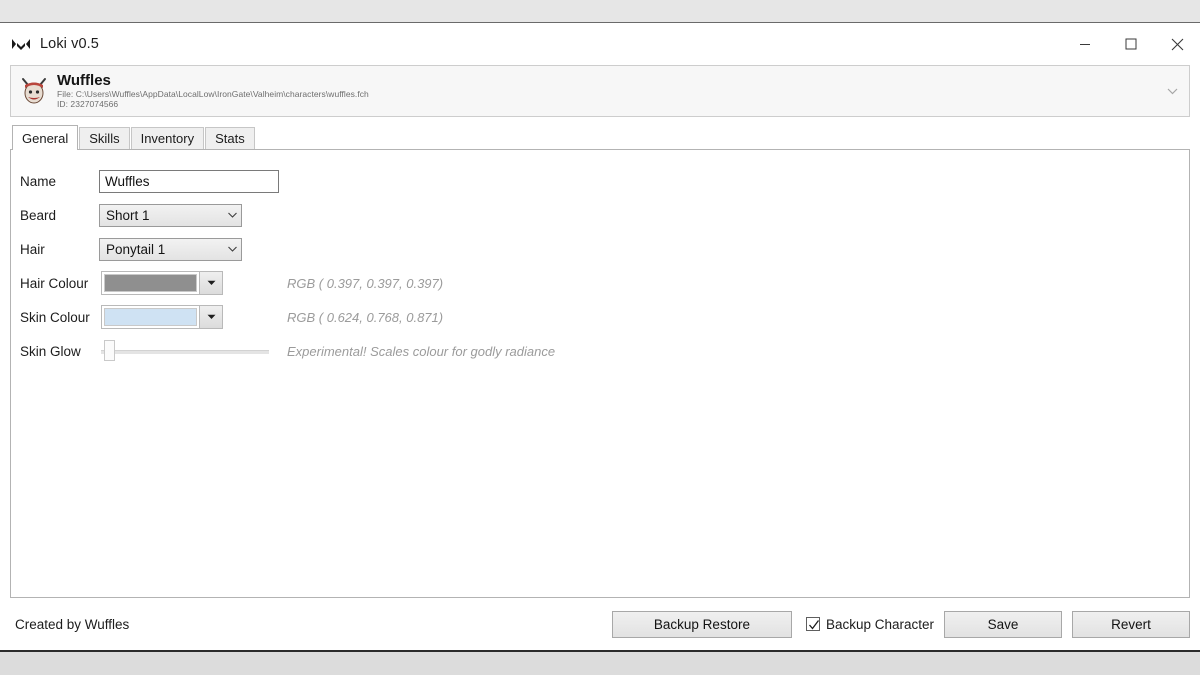 This screenshot has height=675, width=1200. I want to click on row-hair-colour: Hair Colour RGB ( 0.397, 0.397, 0.397), so click(600, 283).